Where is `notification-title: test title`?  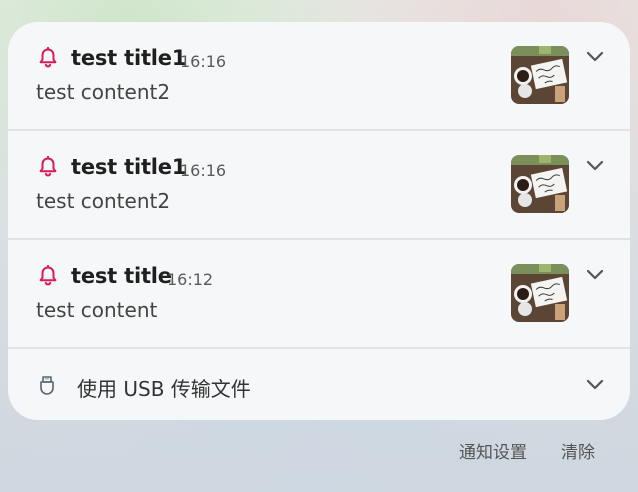
notification-title: test title is located at coordinates (121, 276).